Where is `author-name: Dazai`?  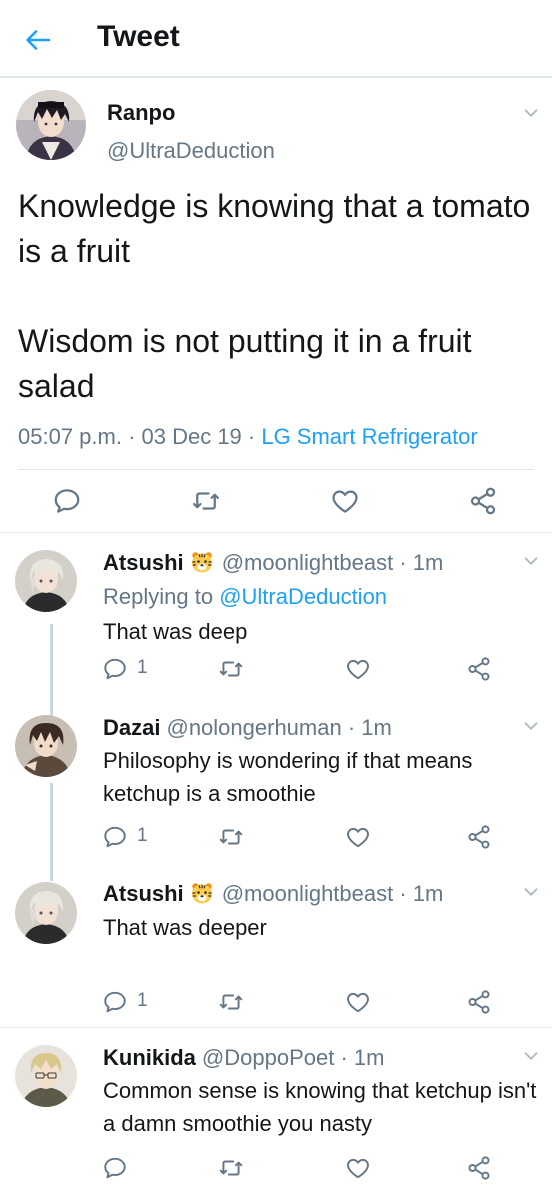
author-name: Dazai is located at coordinates (131, 727).